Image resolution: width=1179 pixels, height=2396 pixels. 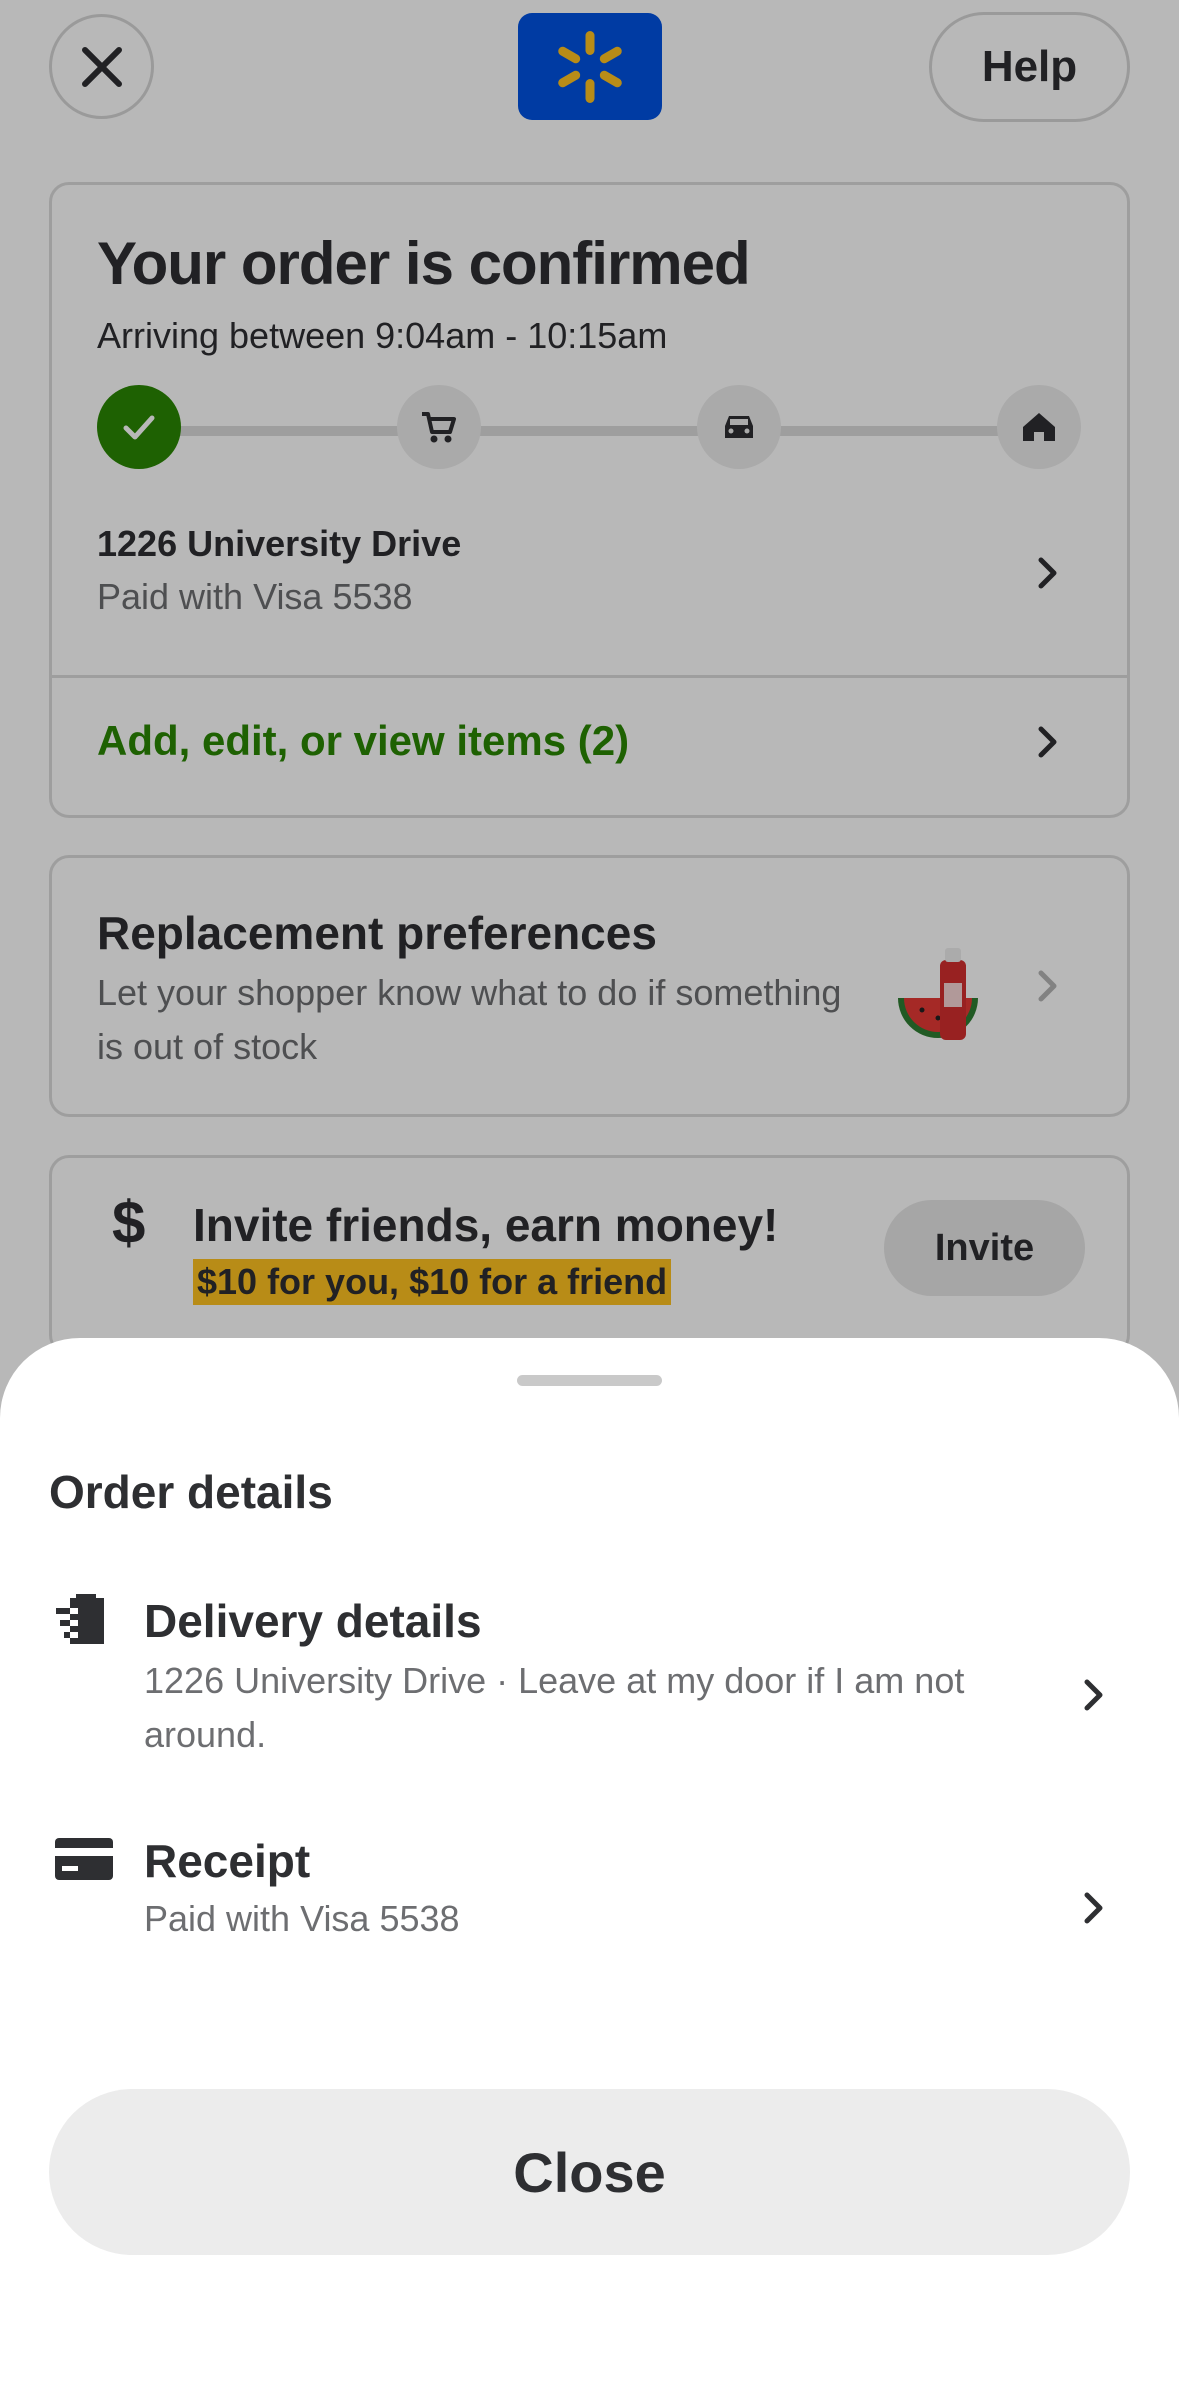 What do you see at coordinates (589, 1380) in the screenshot?
I see `sheet-drag-handle` at bounding box center [589, 1380].